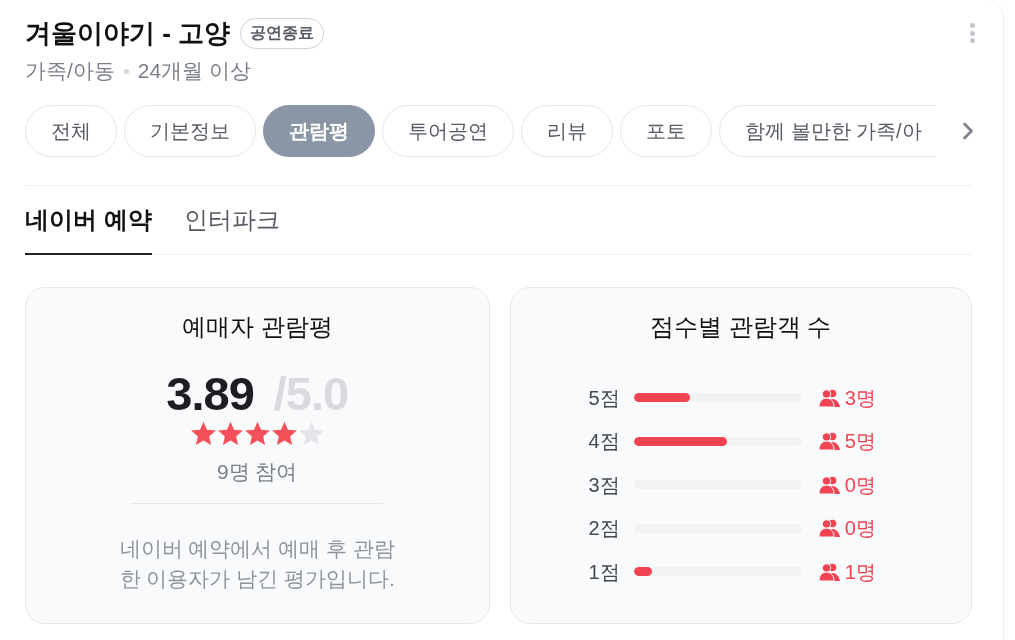 The width and height of the screenshot is (1015, 640). What do you see at coordinates (860, 398) in the screenshot?
I see `audience-count: 3명` at bounding box center [860, 398].